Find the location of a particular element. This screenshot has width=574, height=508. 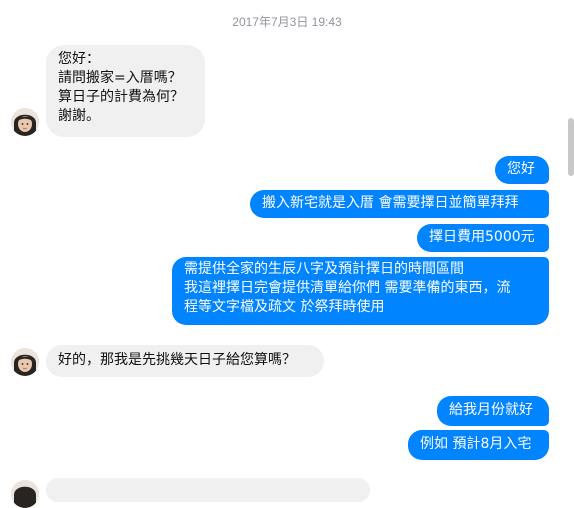

scrollbar-thumb is located at coordinates (571, 147).